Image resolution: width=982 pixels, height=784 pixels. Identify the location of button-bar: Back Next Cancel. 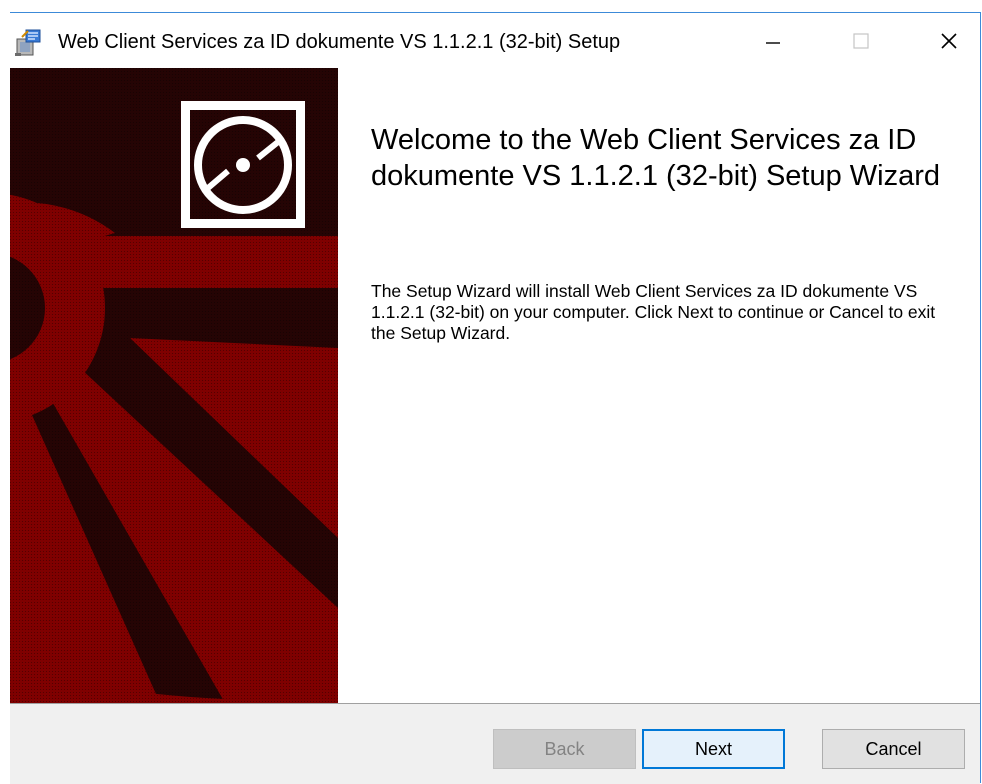
(495, 744).